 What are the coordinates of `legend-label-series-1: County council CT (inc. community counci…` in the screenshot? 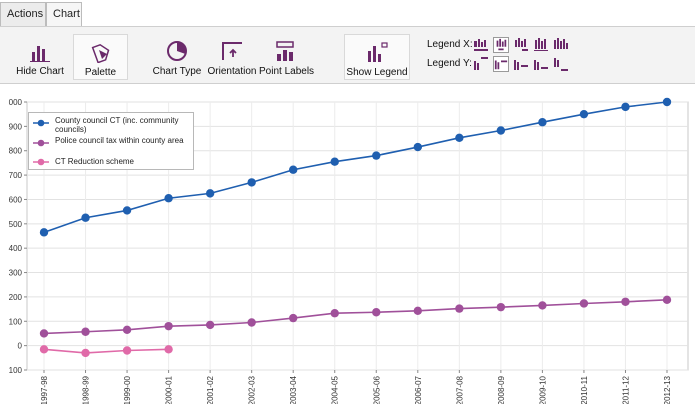 It's located at (117, 125).